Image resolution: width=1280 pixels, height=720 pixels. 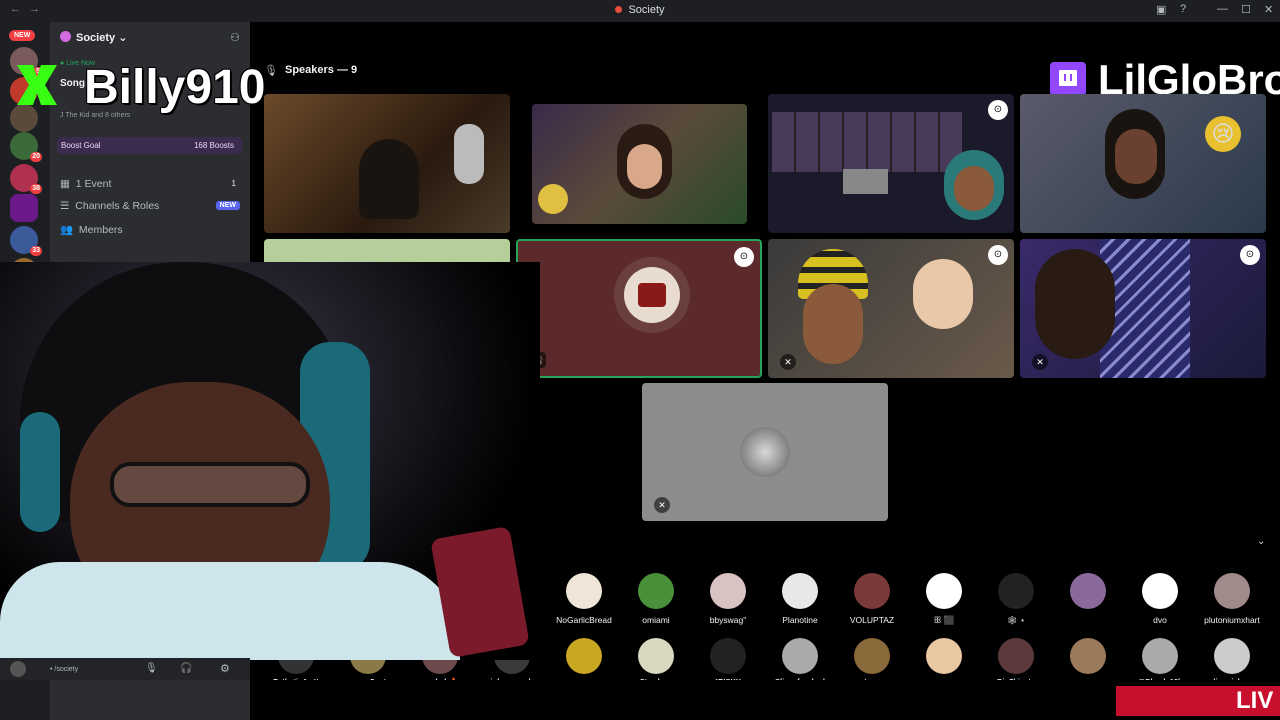 I want to click on audience-member: dvo, so click(x=1160, y=599).